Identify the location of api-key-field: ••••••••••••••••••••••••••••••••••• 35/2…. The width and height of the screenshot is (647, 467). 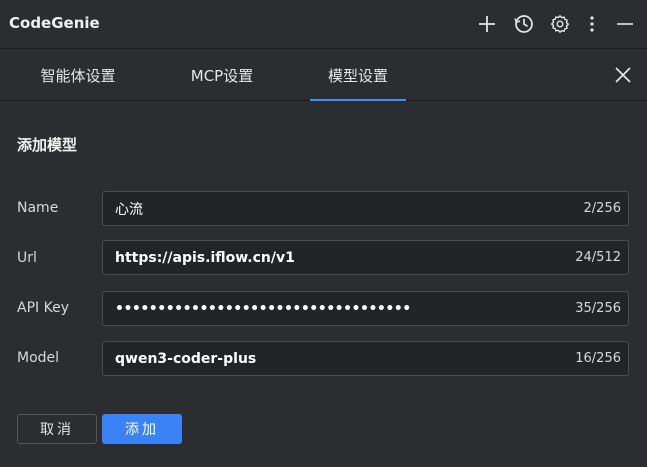
(365, 308).